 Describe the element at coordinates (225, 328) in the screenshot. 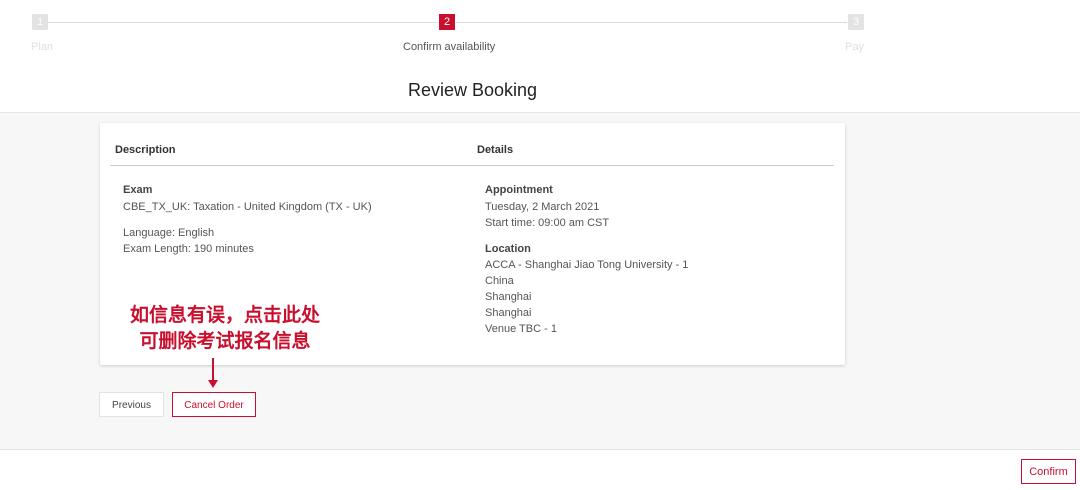

I see `annotation-text: 如信息有误，点击此处 可删除考试报名信息` at that location.